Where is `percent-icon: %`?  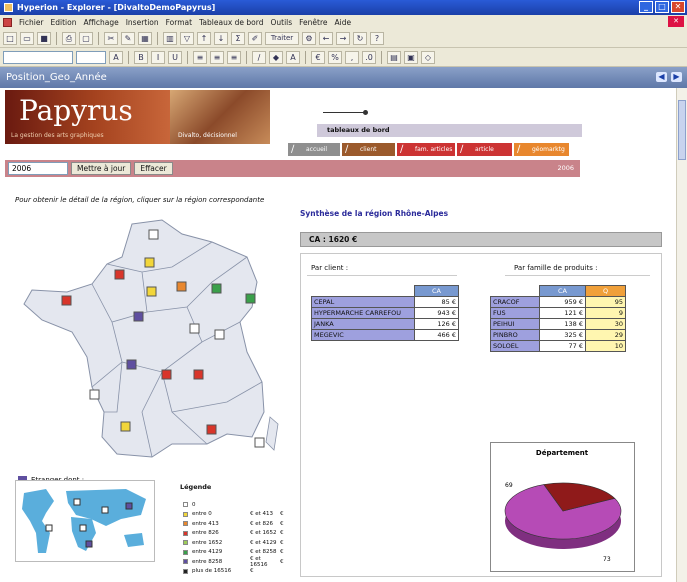 percent-icon: % is located at coordinates (335, 57).